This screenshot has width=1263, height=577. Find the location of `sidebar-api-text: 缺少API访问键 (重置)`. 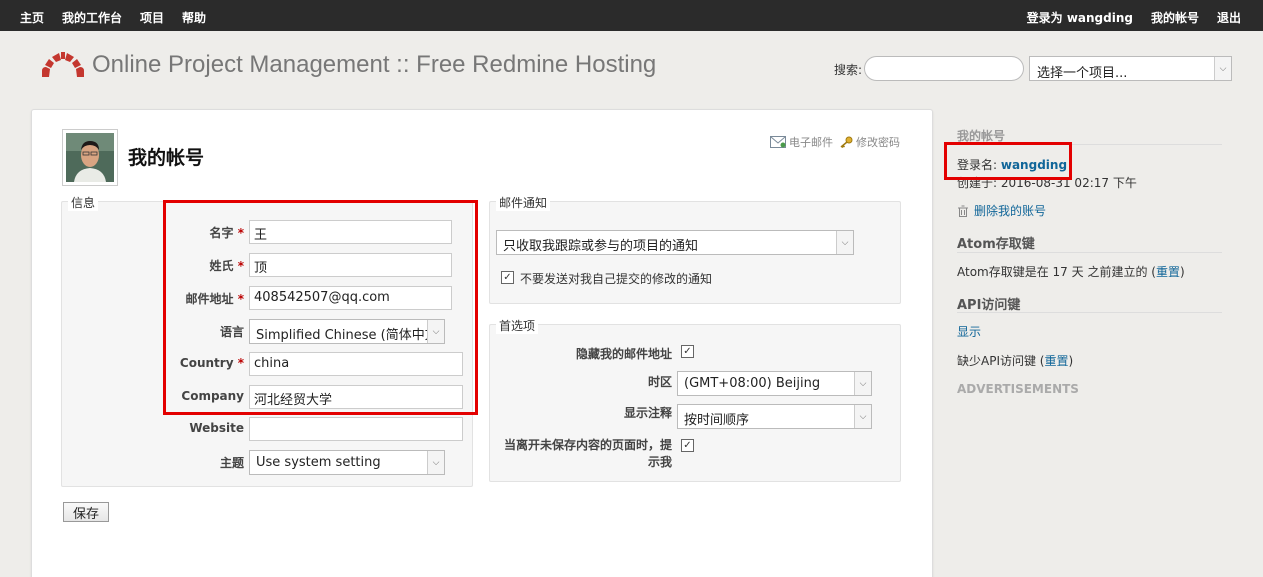

sidebar-api-text: 缺少API访问键 (重置) is located at coordinates (1015, 361).